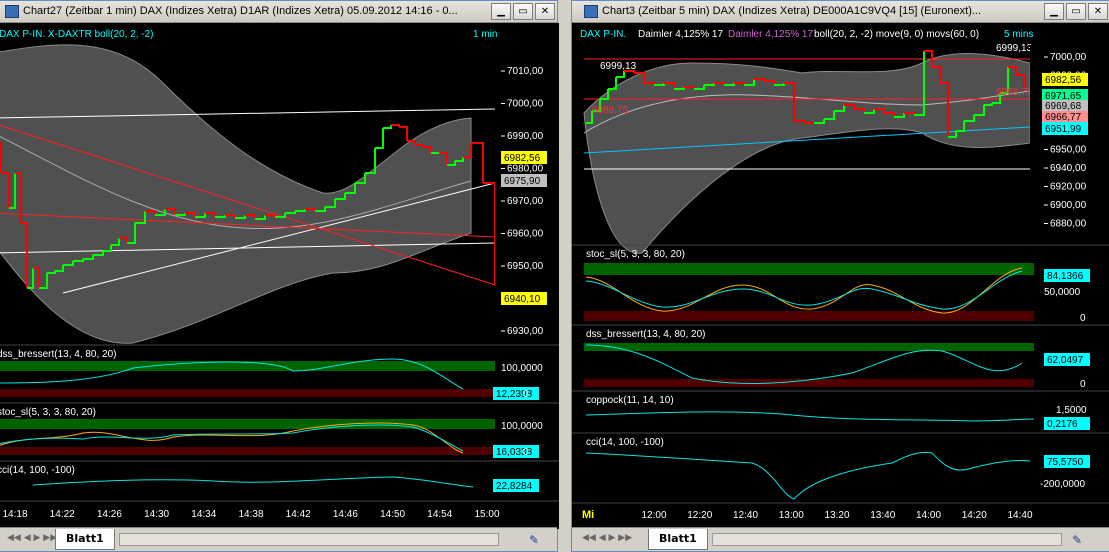 This screenshot has height=552, width=1109. I want to click on price-axis-label: 6960,00, so click(525, 234).